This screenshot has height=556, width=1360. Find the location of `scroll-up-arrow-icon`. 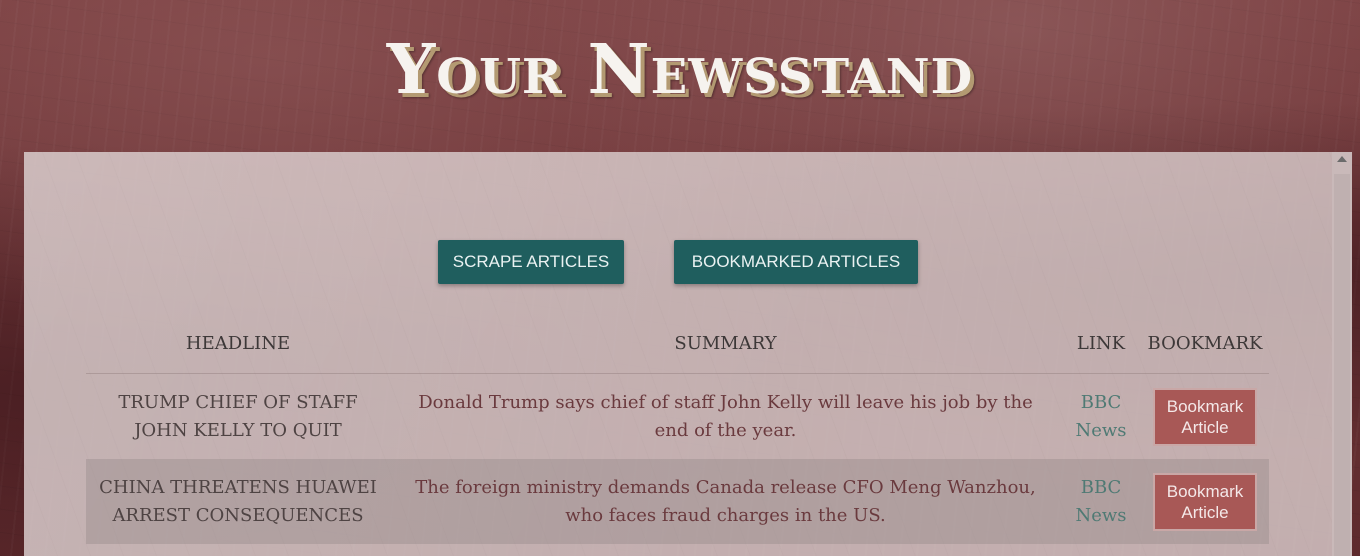

scroll-up-arrow-icon is located at coordinates (1342, 159).